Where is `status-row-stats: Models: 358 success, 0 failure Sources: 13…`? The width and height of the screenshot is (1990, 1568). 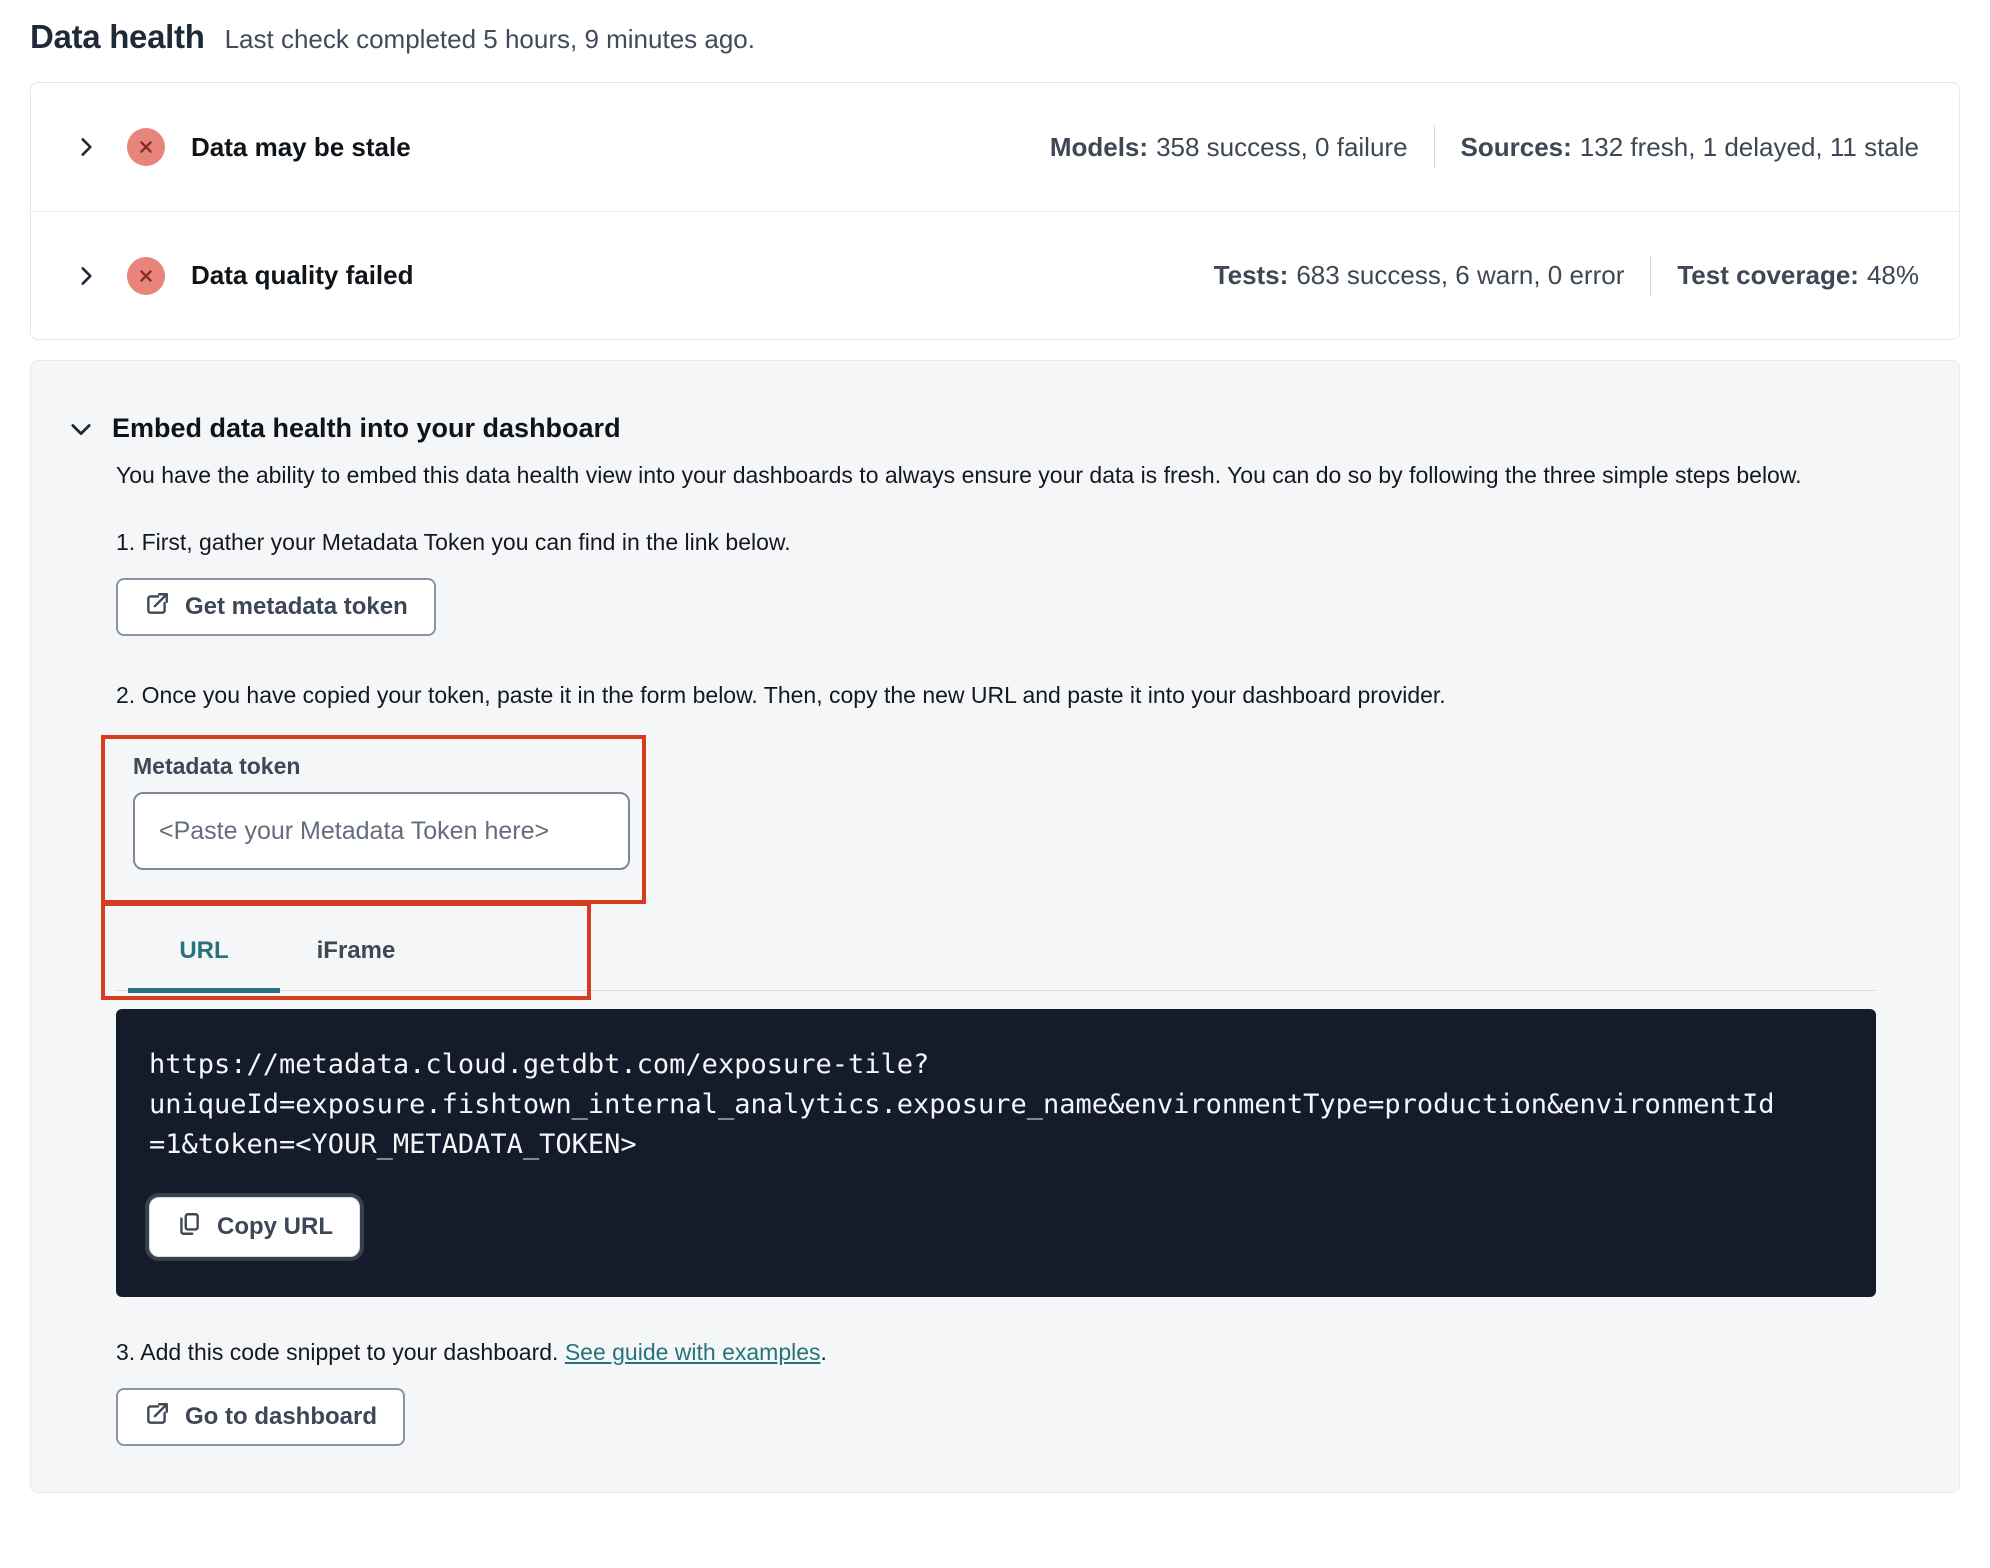 status-row-stats: Models: 358 success, 0 failure Sources: 13… is located at coordinates (1484, 147).